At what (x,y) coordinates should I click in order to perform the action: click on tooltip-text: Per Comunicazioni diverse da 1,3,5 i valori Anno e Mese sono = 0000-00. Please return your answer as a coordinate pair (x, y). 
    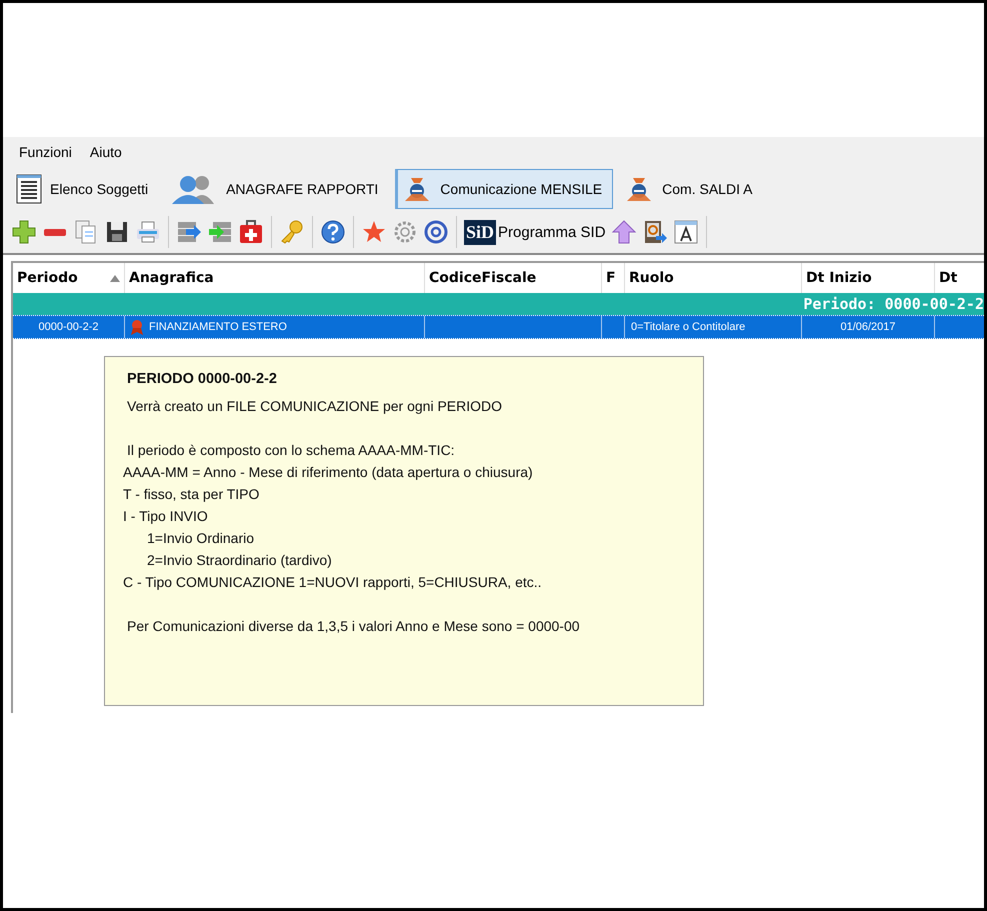
    Looking at the image, I should click on (353, 626).